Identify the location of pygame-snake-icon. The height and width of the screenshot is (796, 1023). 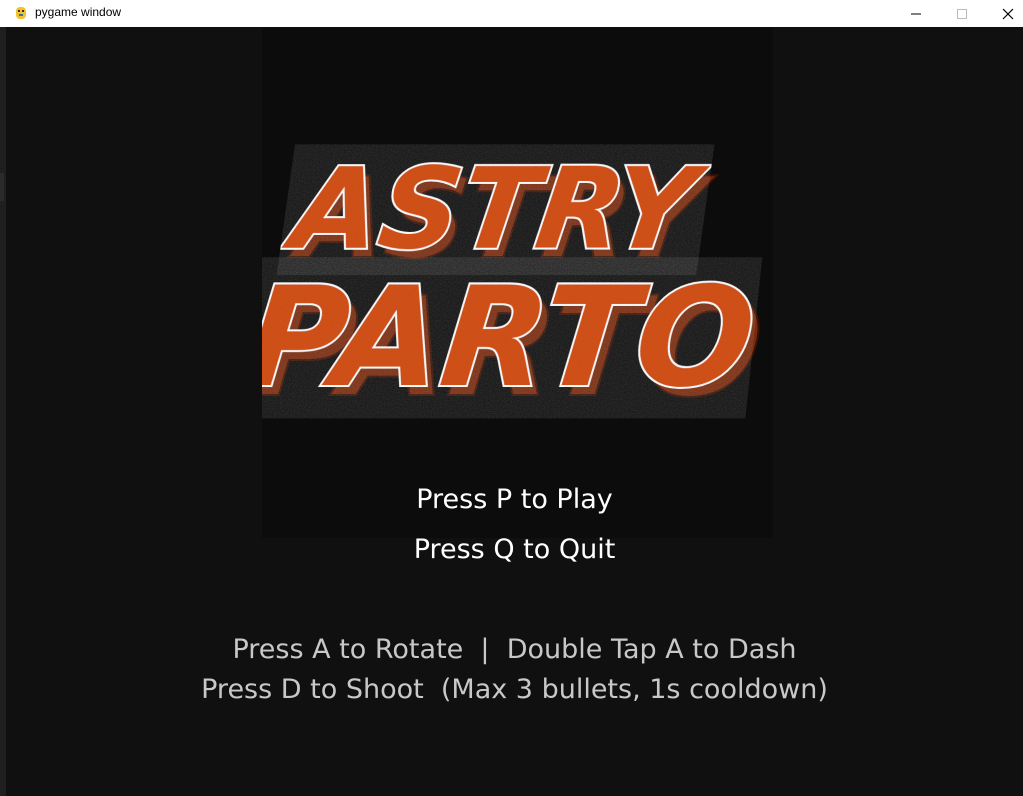
(21, 13).